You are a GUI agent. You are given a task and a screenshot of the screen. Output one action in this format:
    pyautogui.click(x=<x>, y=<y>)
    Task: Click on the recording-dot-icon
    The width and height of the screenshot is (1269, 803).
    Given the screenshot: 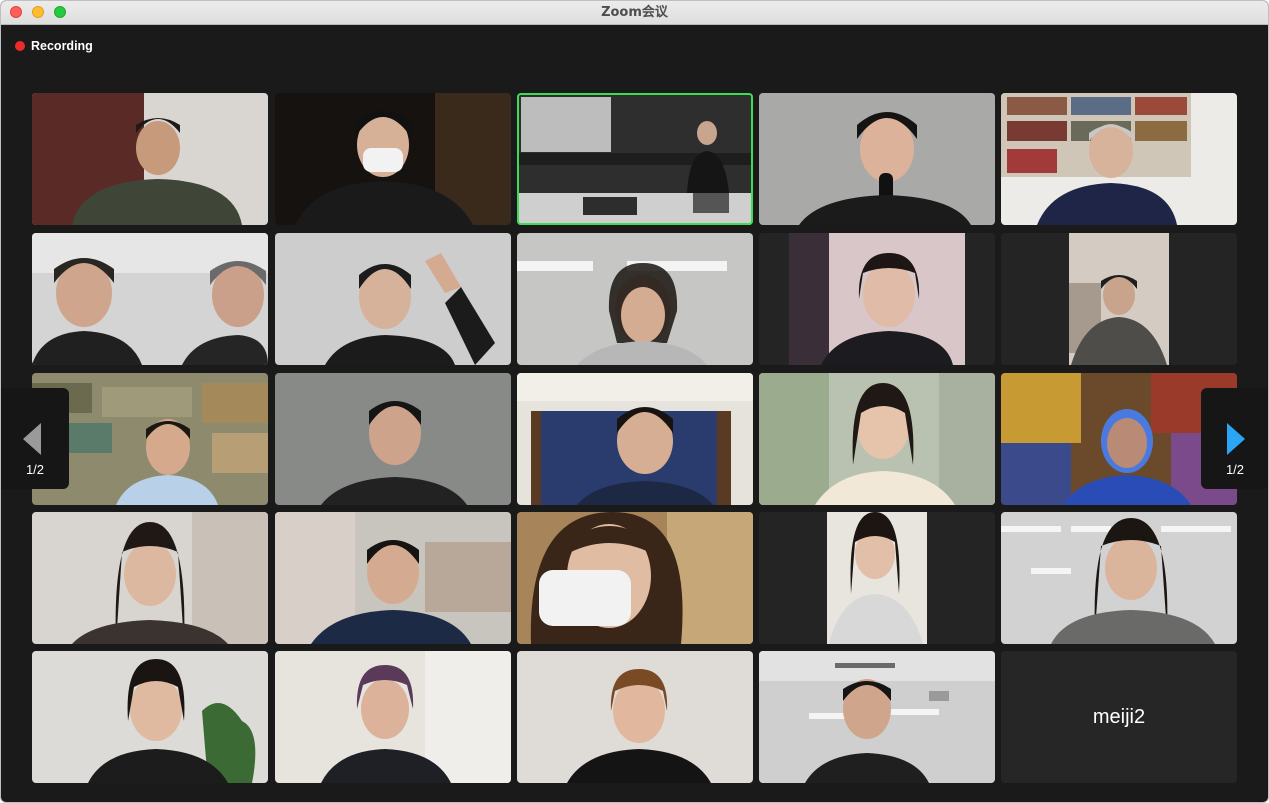 What is the action you would take?
    pyautogui.click(x=20, y=46)
    